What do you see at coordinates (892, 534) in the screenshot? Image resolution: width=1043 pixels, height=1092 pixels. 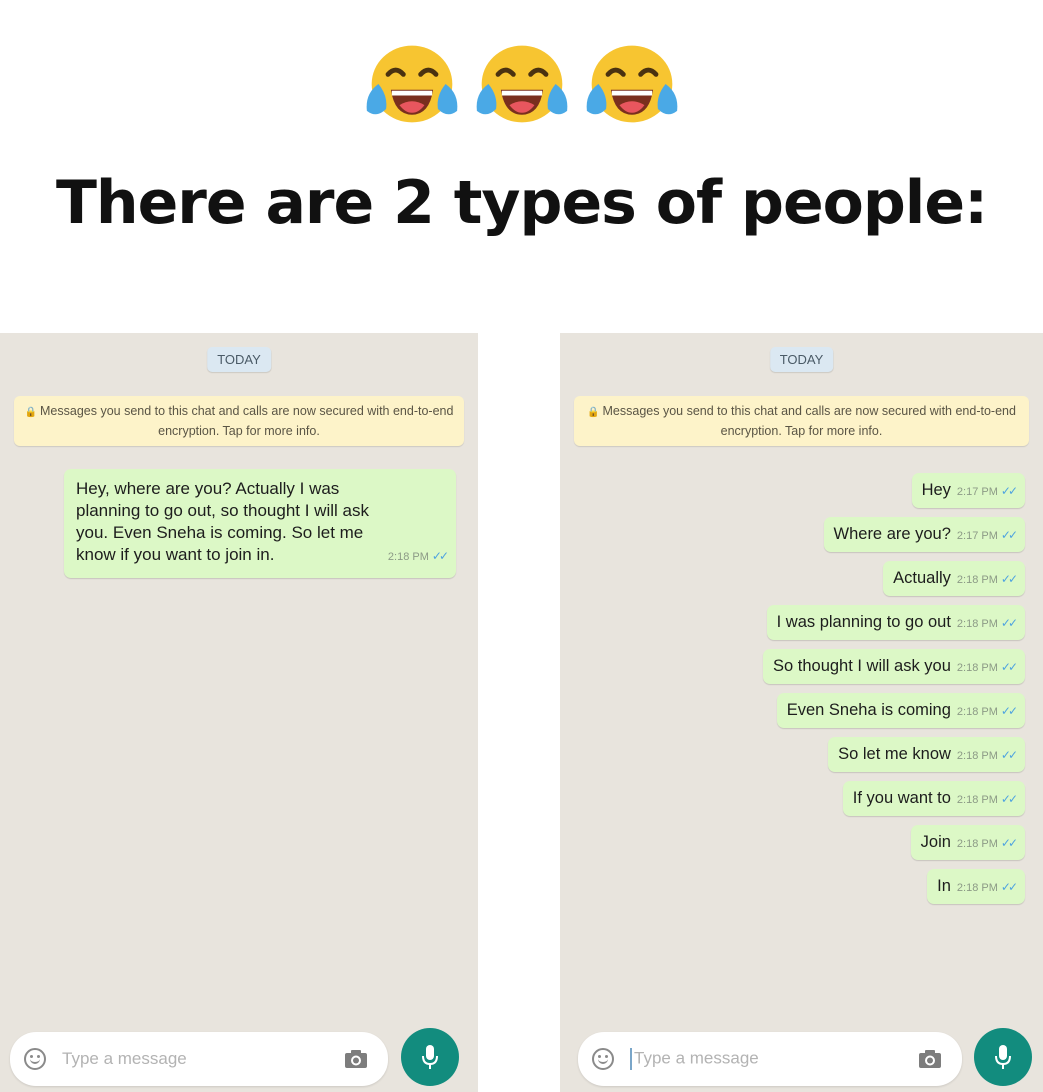 I see `message-text: Where are you?` at bounding box center [892, 534].